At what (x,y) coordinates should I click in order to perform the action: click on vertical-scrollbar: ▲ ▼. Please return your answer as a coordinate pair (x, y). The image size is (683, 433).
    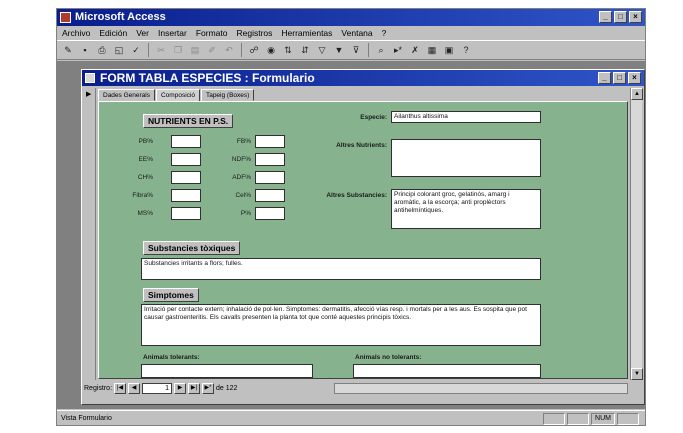
    Looking at the image, I should click on (636, 234).